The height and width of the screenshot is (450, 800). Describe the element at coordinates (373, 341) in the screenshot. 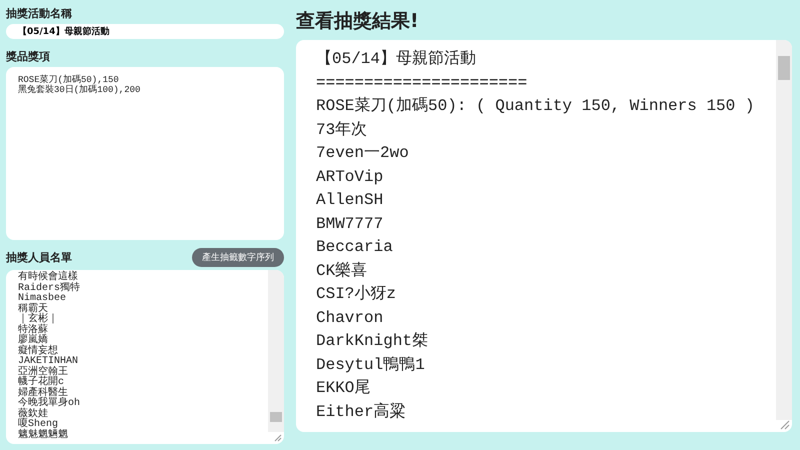

I see `text-line: DarkKnight桀` at that location.